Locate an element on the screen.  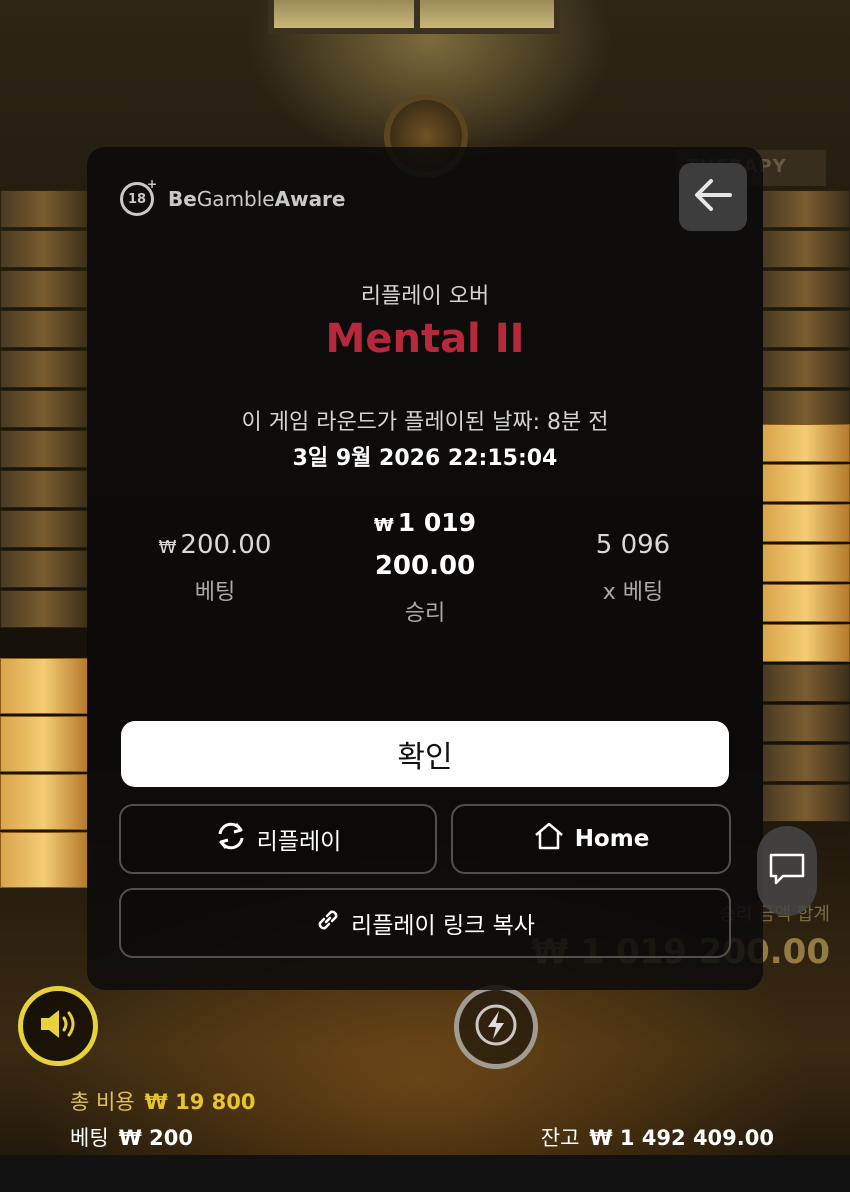
lightning-icon is located at coordinates (496, 1027).